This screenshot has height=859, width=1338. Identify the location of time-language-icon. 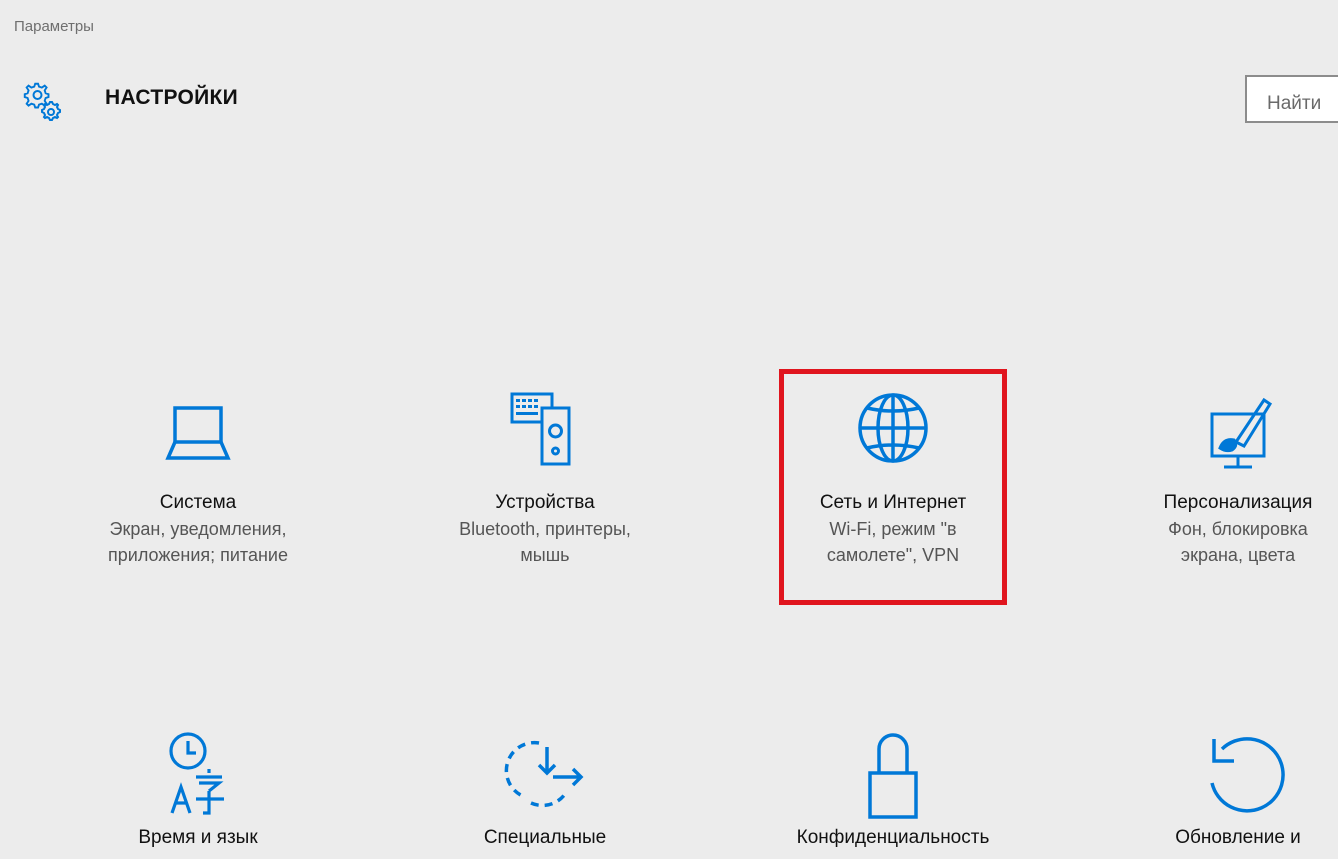
(196, 773).